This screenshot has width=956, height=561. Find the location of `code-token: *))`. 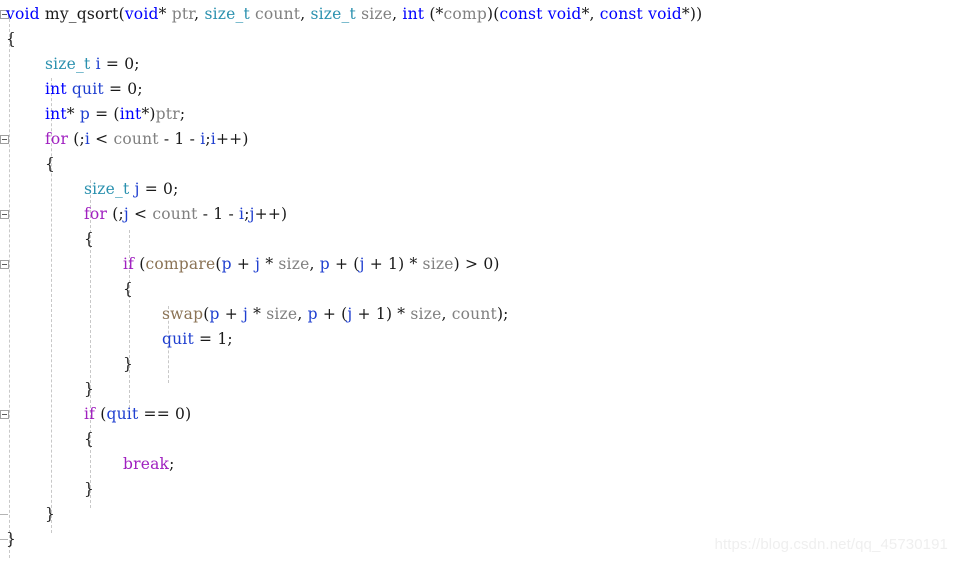

code-token: *)) is located at coordinates (692, 14).